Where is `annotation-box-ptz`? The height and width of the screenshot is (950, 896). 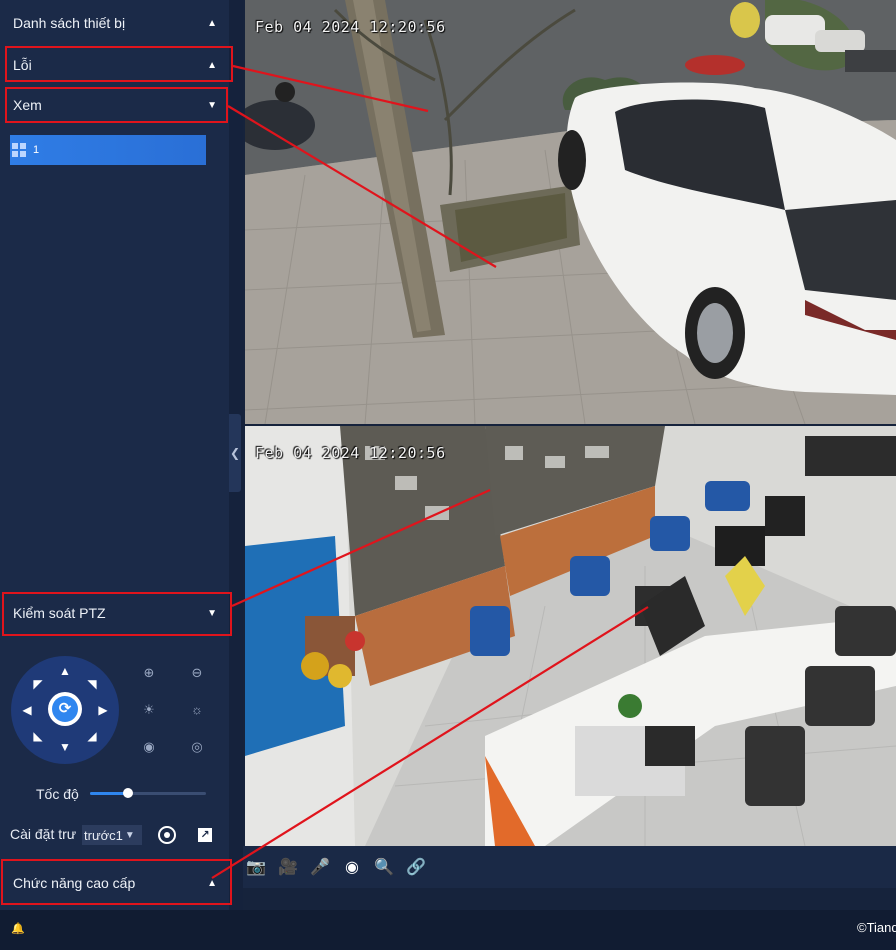
annotation-box-ptz is located at coordinates (117, 614).